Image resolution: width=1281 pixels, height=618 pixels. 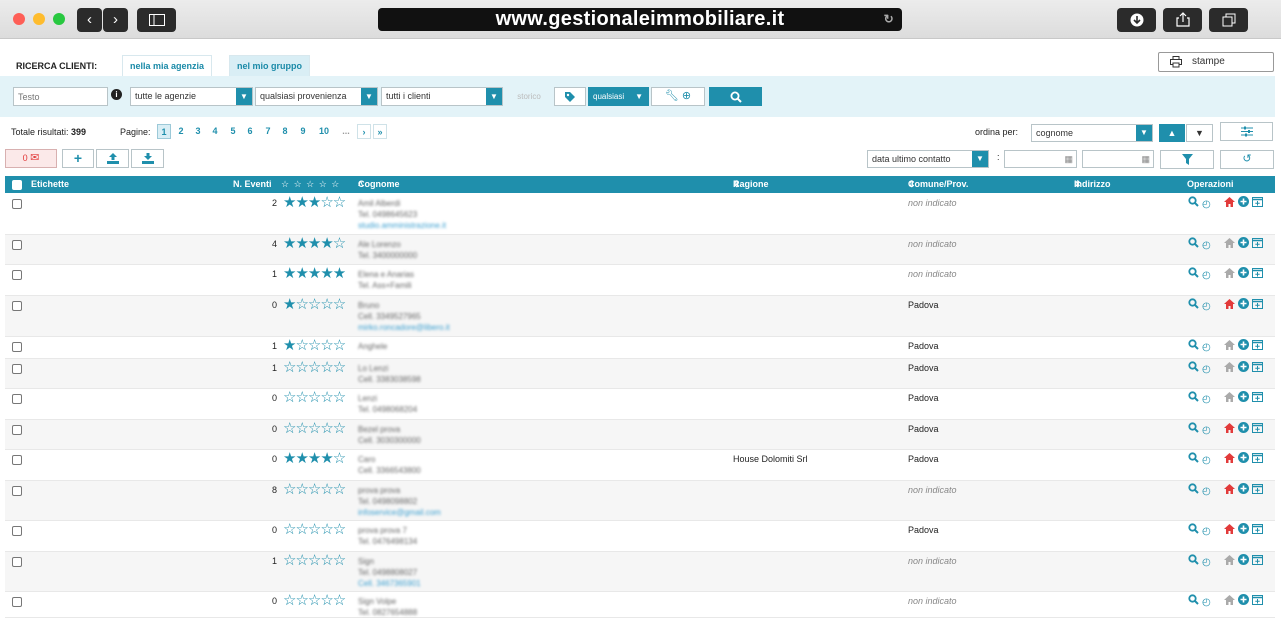 What do you see at coordinates (314, 345) in the screenshot?
I see `rating-stars-icon: ★☆☆☆☆` at bounding box center [314, 345].